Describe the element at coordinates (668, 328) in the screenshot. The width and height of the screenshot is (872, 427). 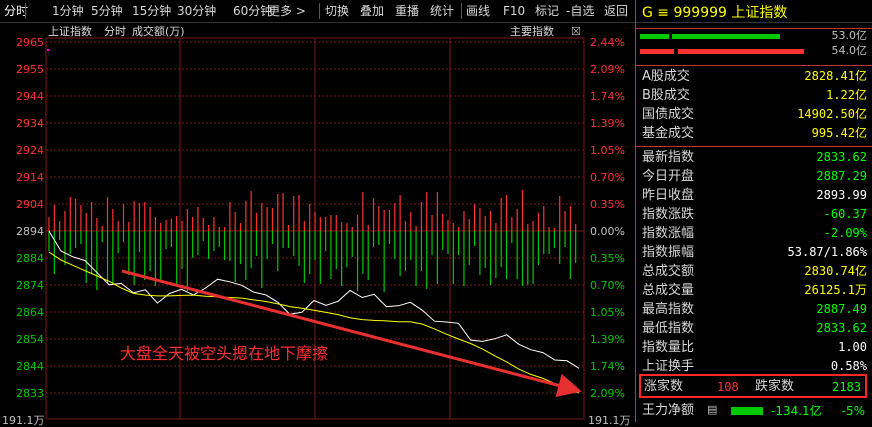
I see `stat-label: 最低指数` at that location.